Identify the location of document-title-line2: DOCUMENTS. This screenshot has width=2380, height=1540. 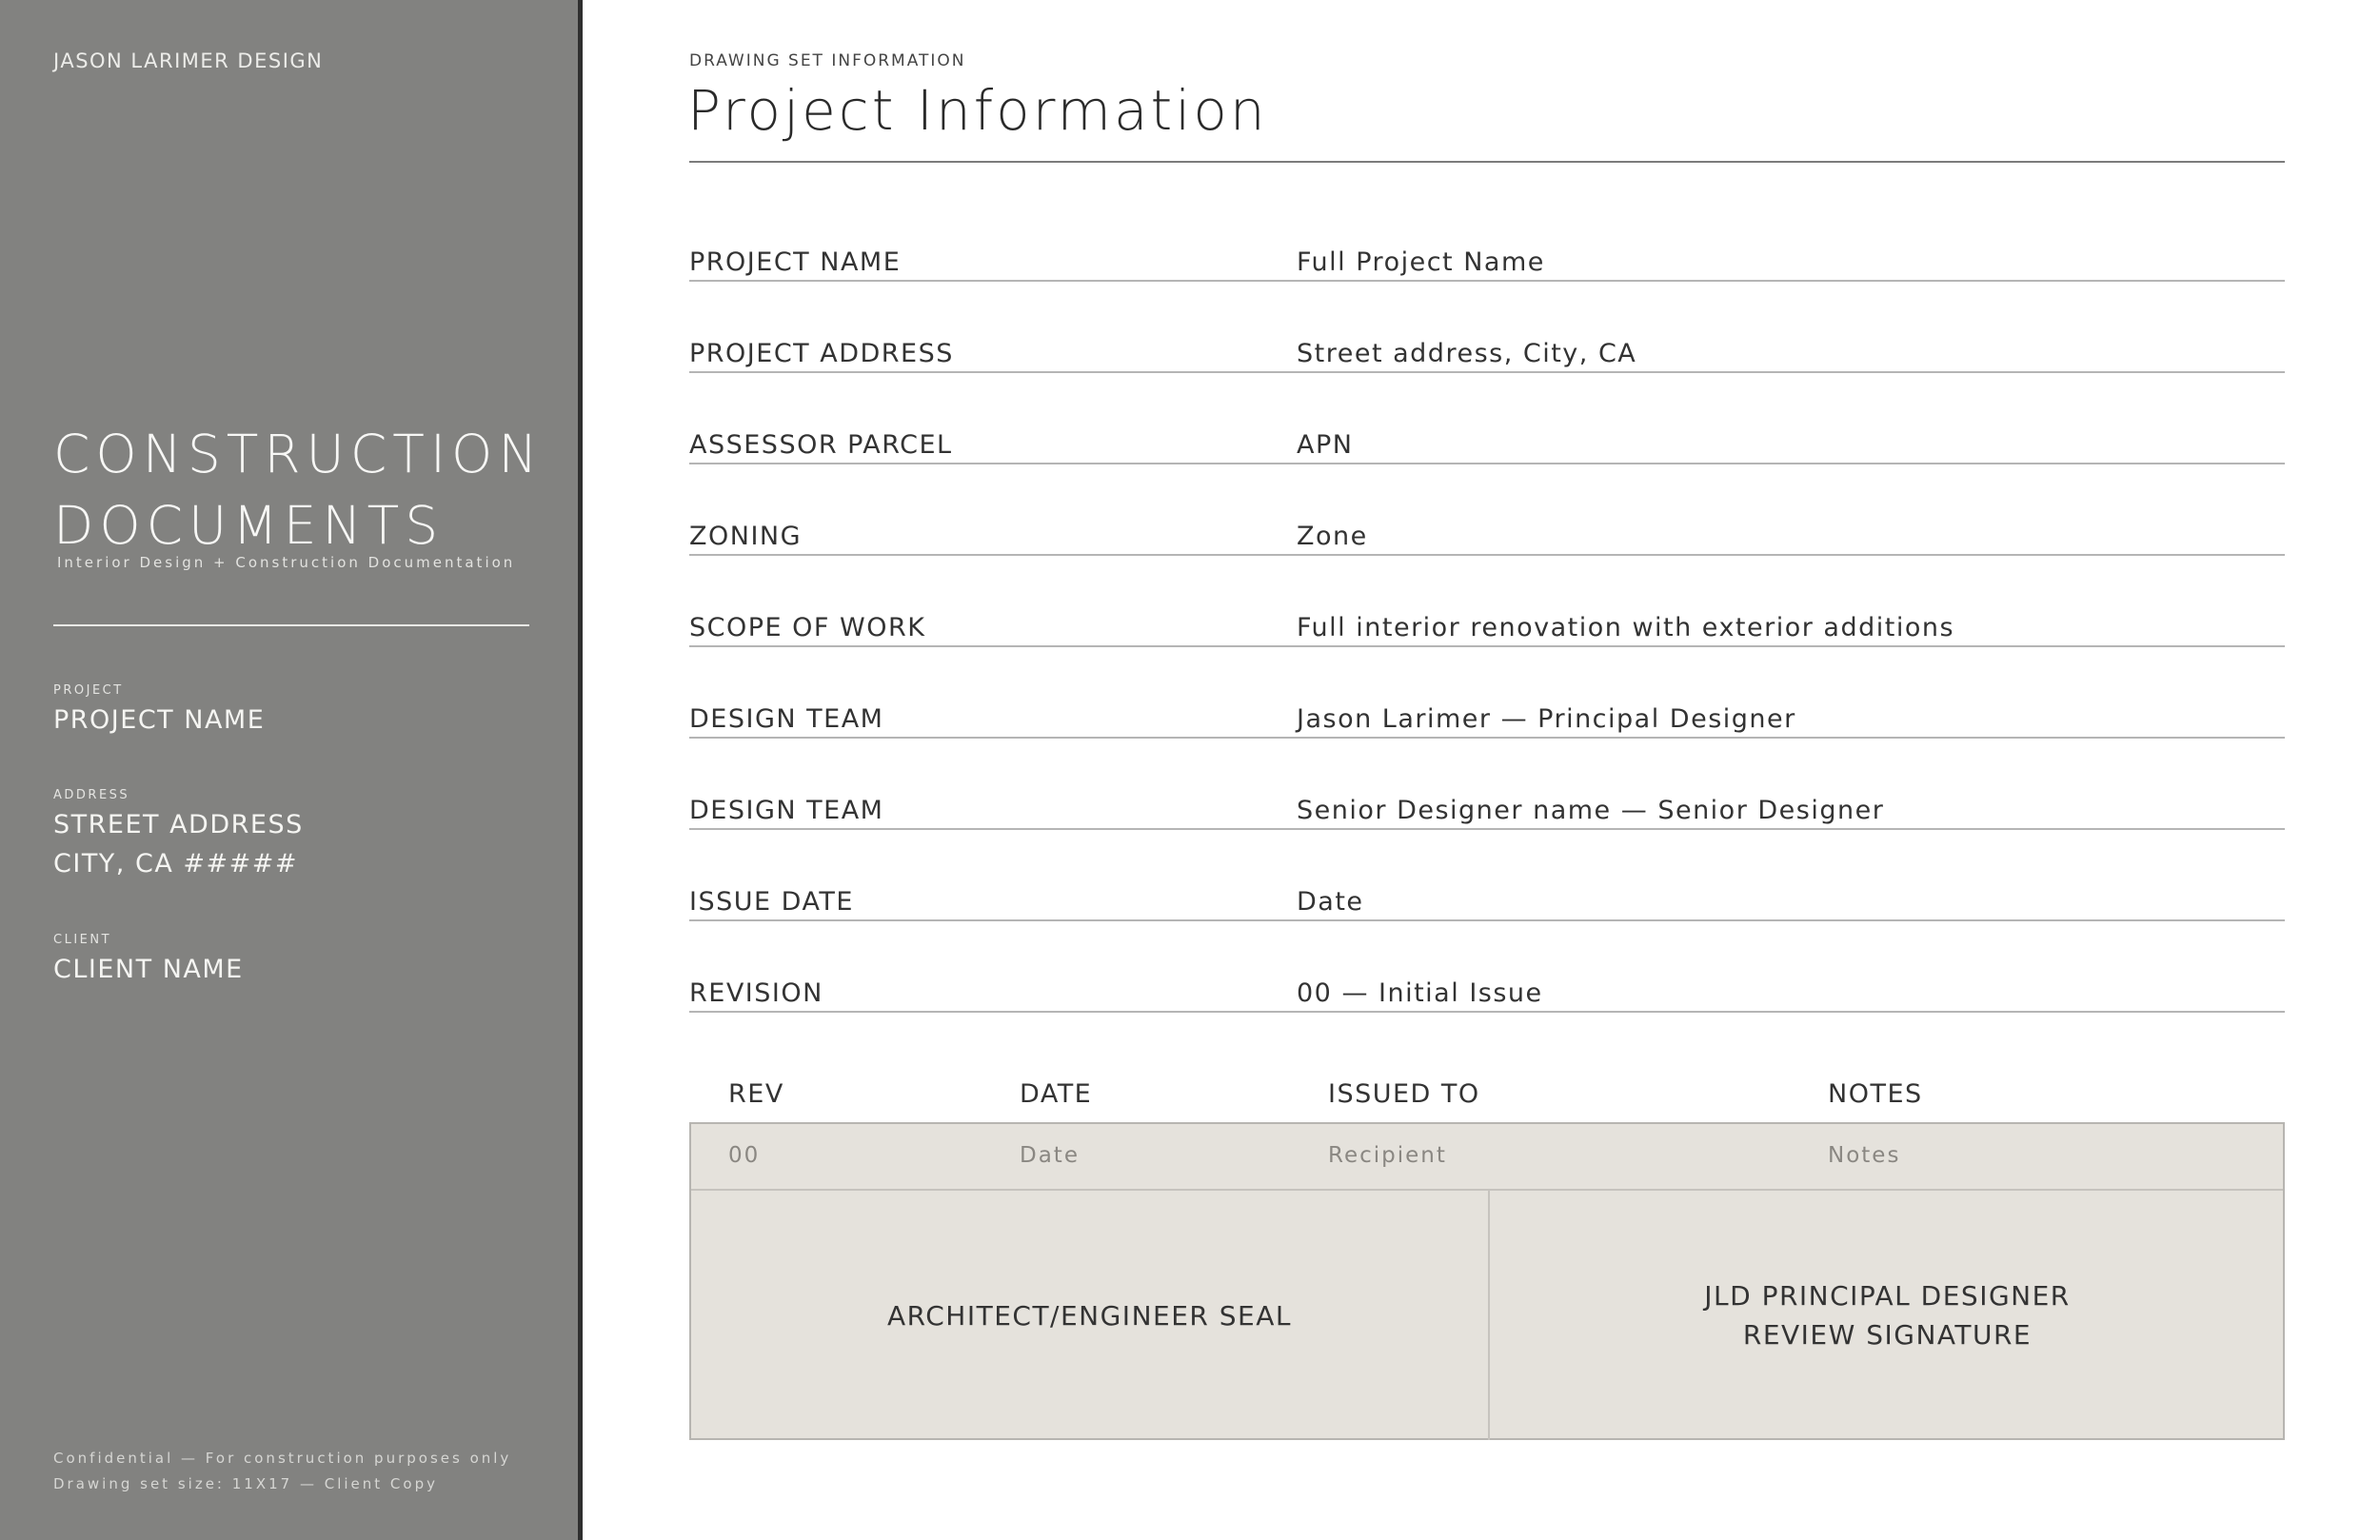
(249, 525).